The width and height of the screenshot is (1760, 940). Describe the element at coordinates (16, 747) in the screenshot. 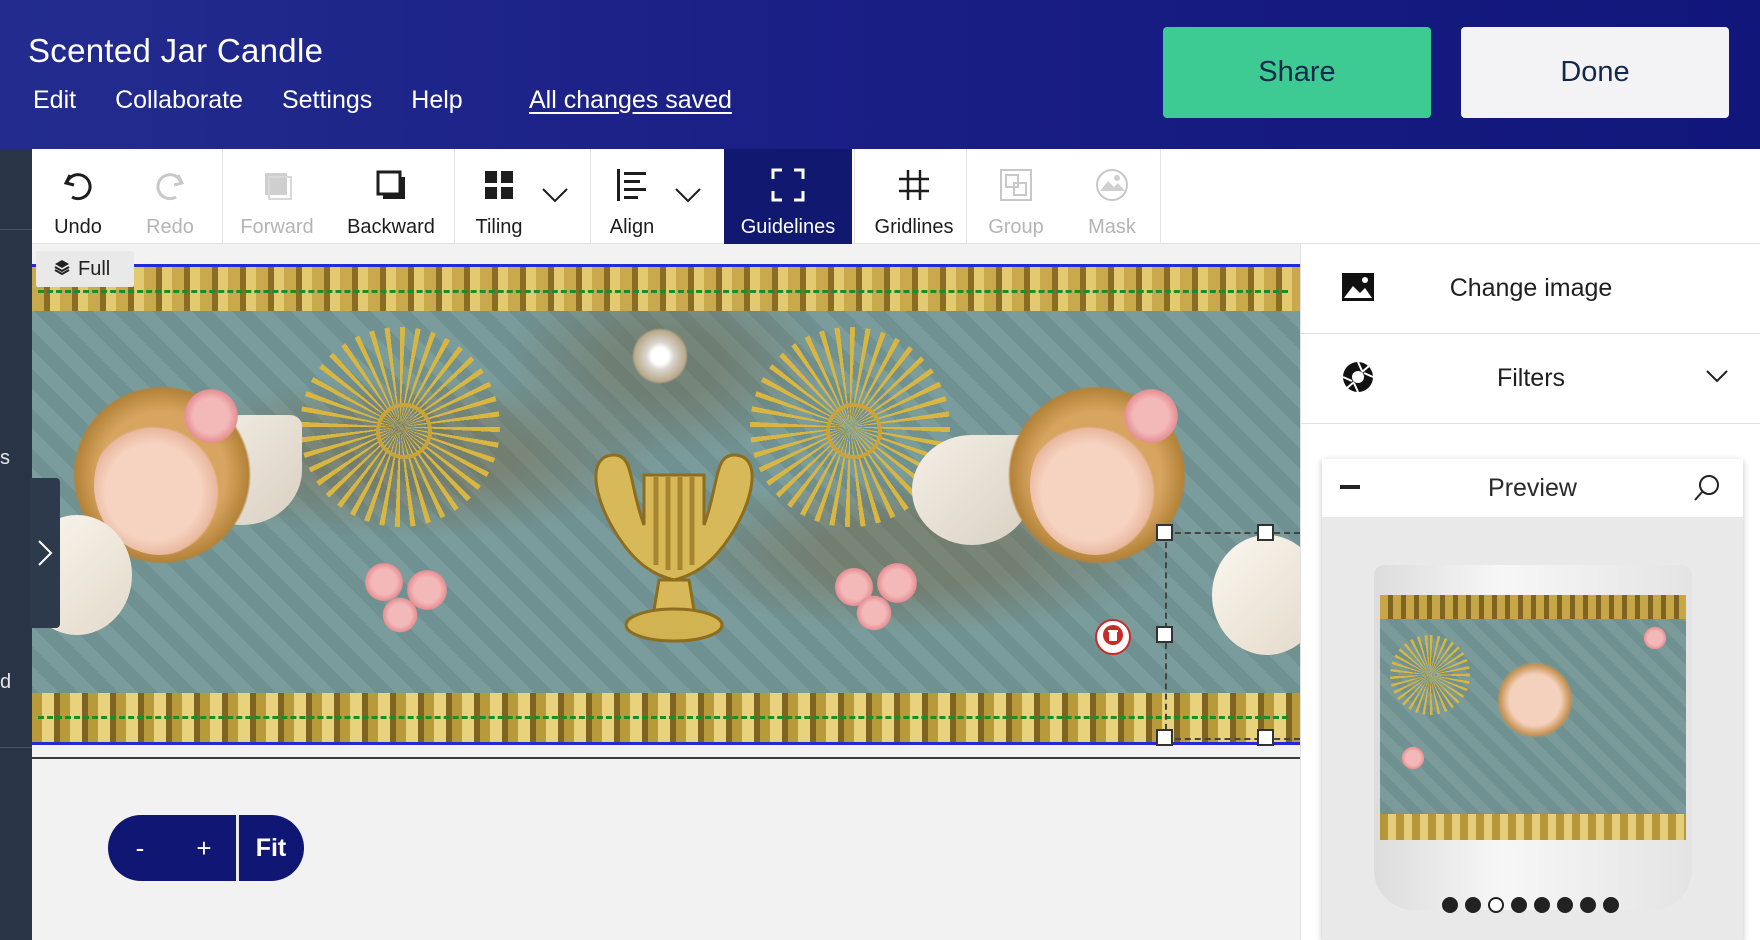

I see `sidebar-divider` at that location.